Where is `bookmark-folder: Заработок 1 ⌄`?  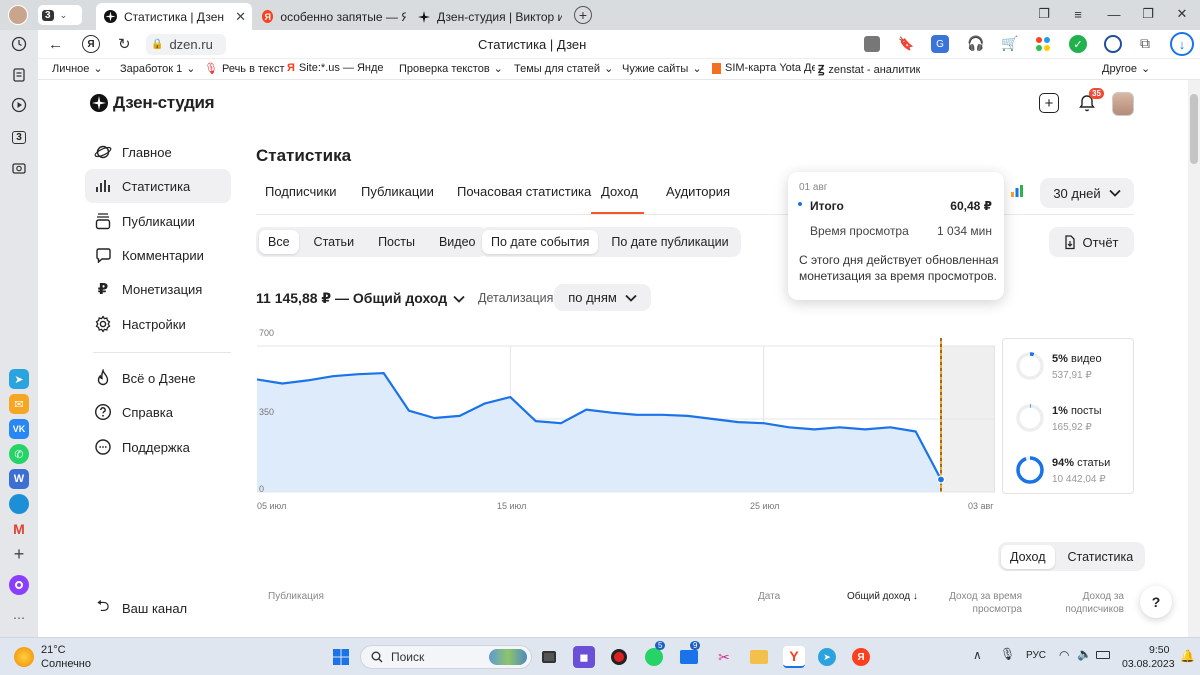 bookmark-folder: Заработок 1 ⌄ is located at coordinates (157, 69).